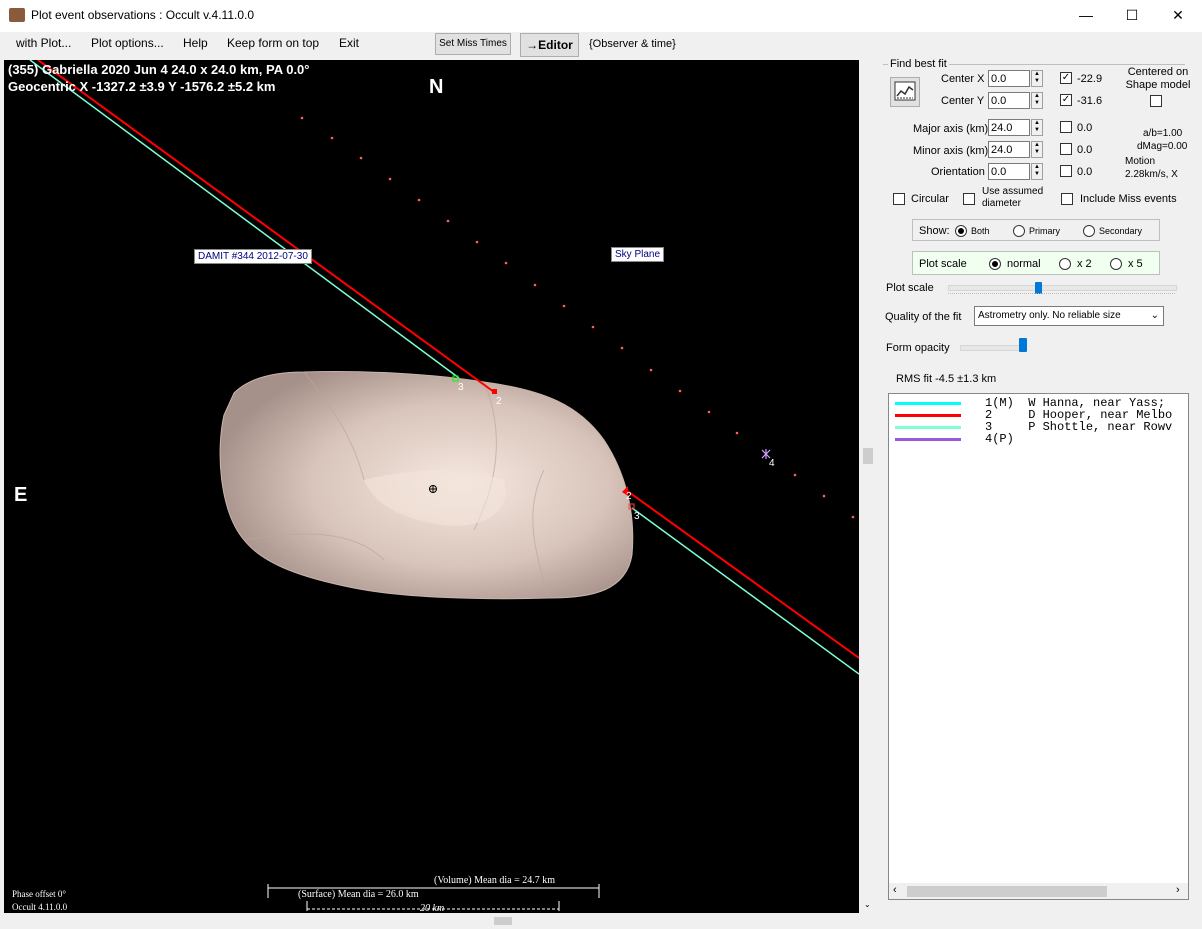  Describe the element at coordinates (1037, 78) in the screenshot. I see `center-x-spinner: ▲ ▼` at that location.